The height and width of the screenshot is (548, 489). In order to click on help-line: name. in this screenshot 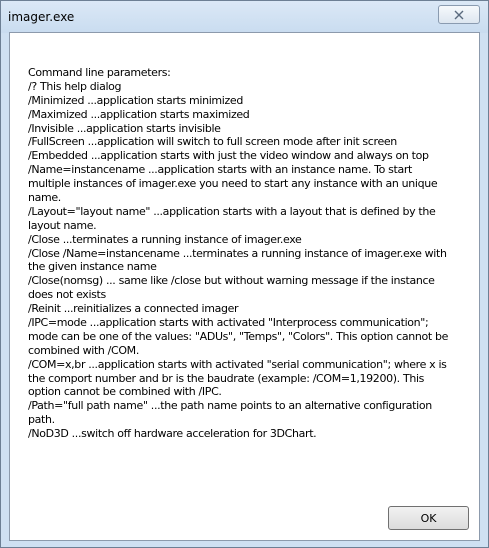, I will do `click(44, 198)`.